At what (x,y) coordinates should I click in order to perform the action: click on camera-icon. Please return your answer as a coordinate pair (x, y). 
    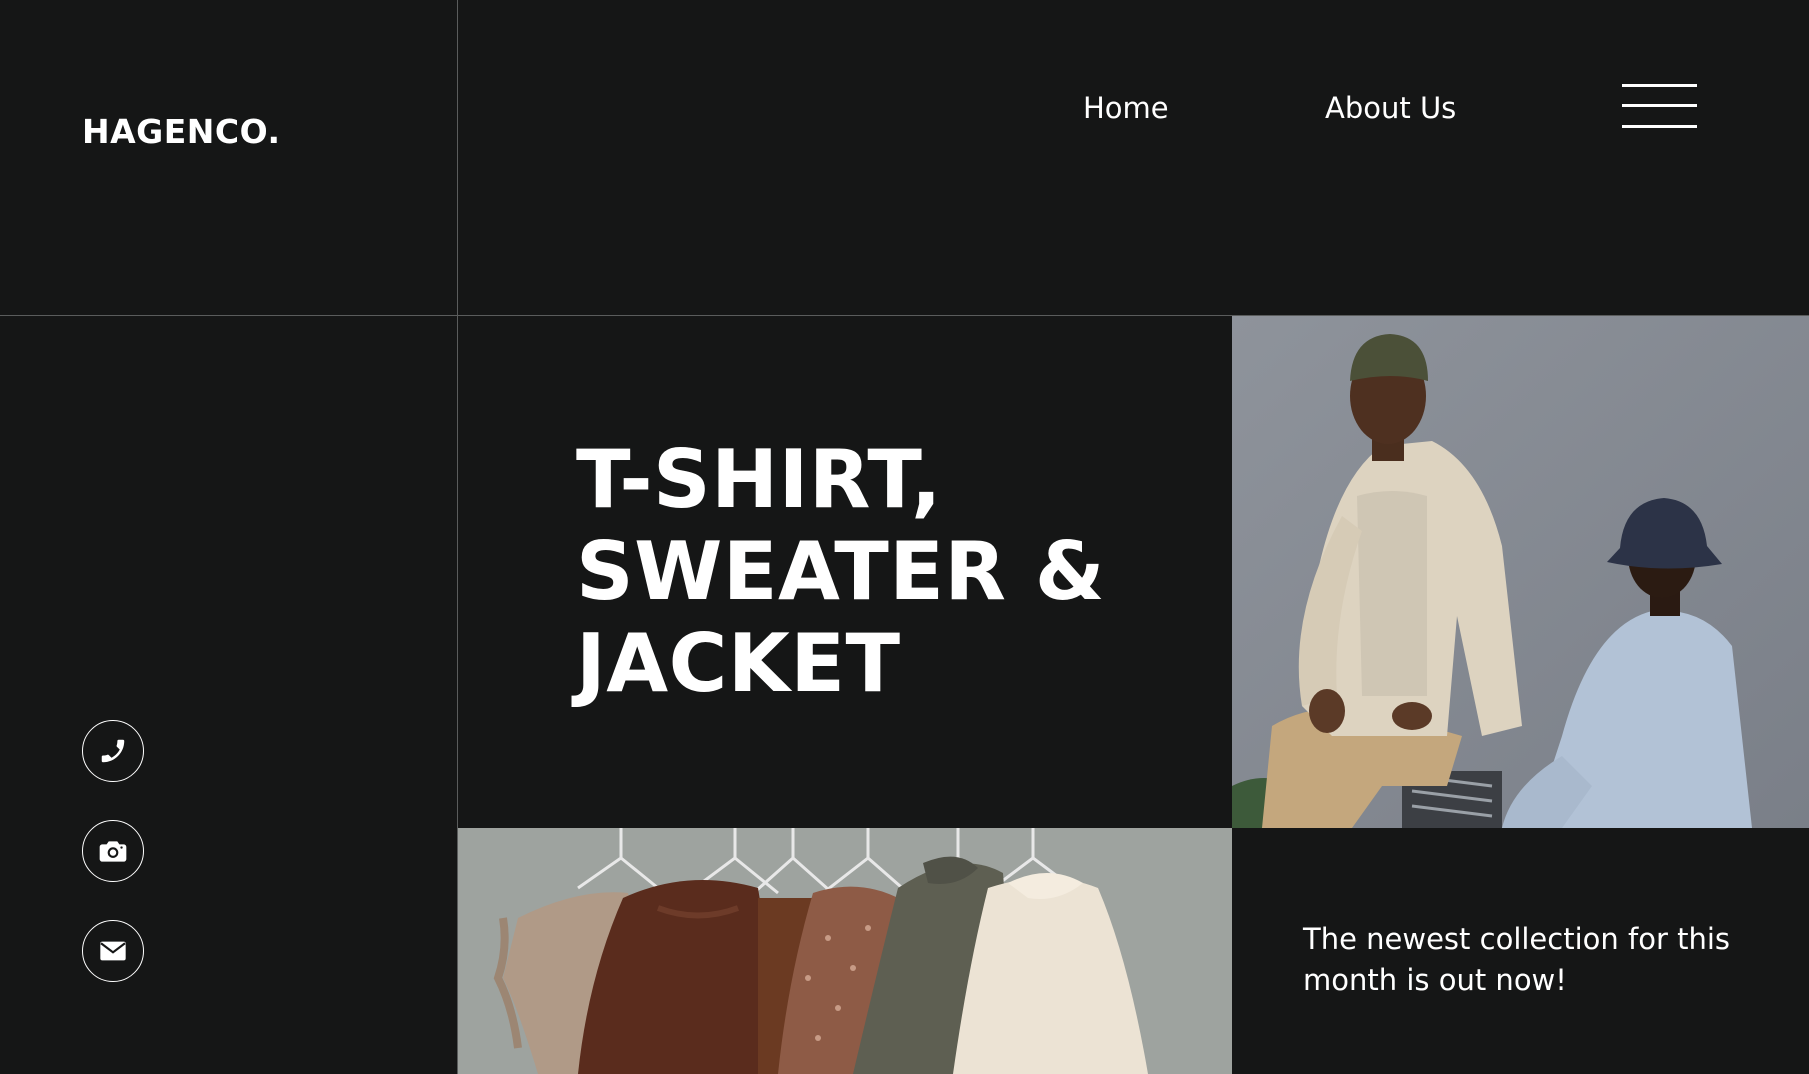
    Looking at the image, I should click on (113, 851).